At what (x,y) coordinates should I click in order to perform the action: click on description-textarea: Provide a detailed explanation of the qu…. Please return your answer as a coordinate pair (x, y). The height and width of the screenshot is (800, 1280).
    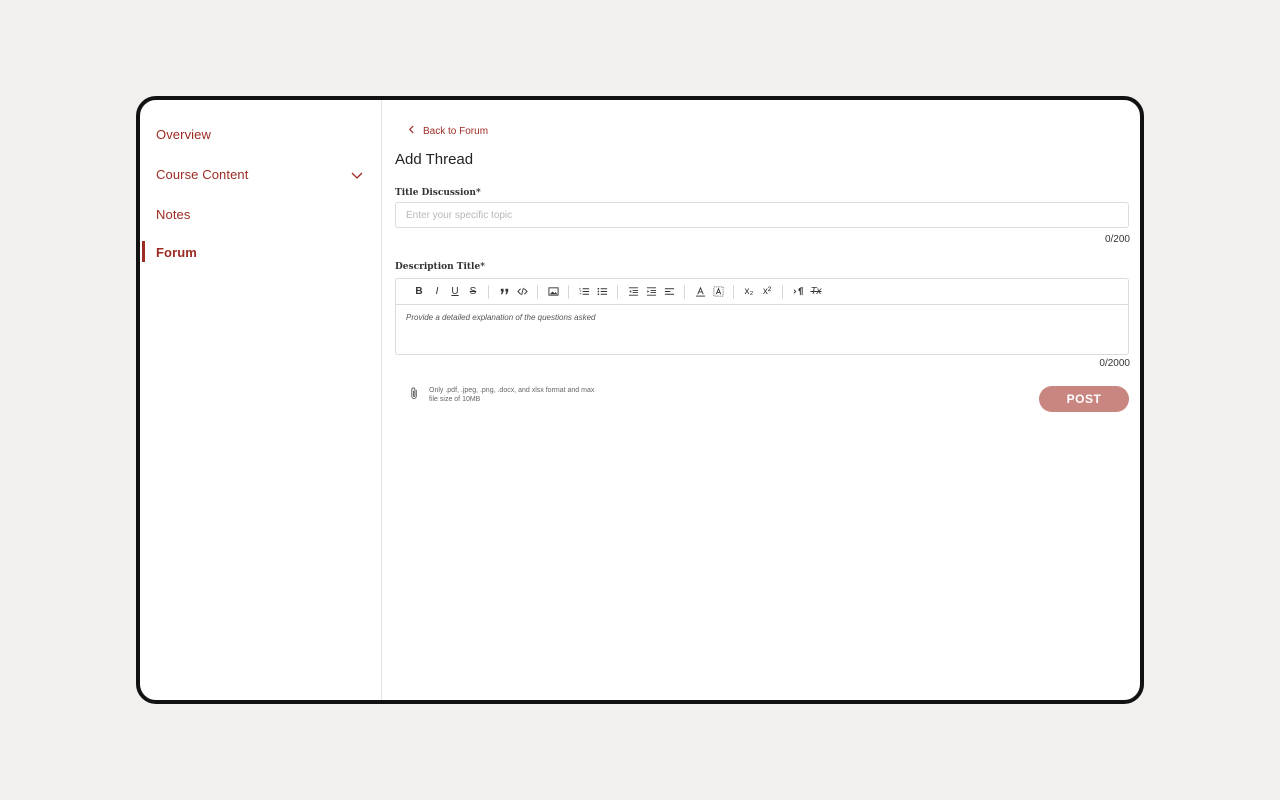
    Looking at the image, I should click on (762, 317).